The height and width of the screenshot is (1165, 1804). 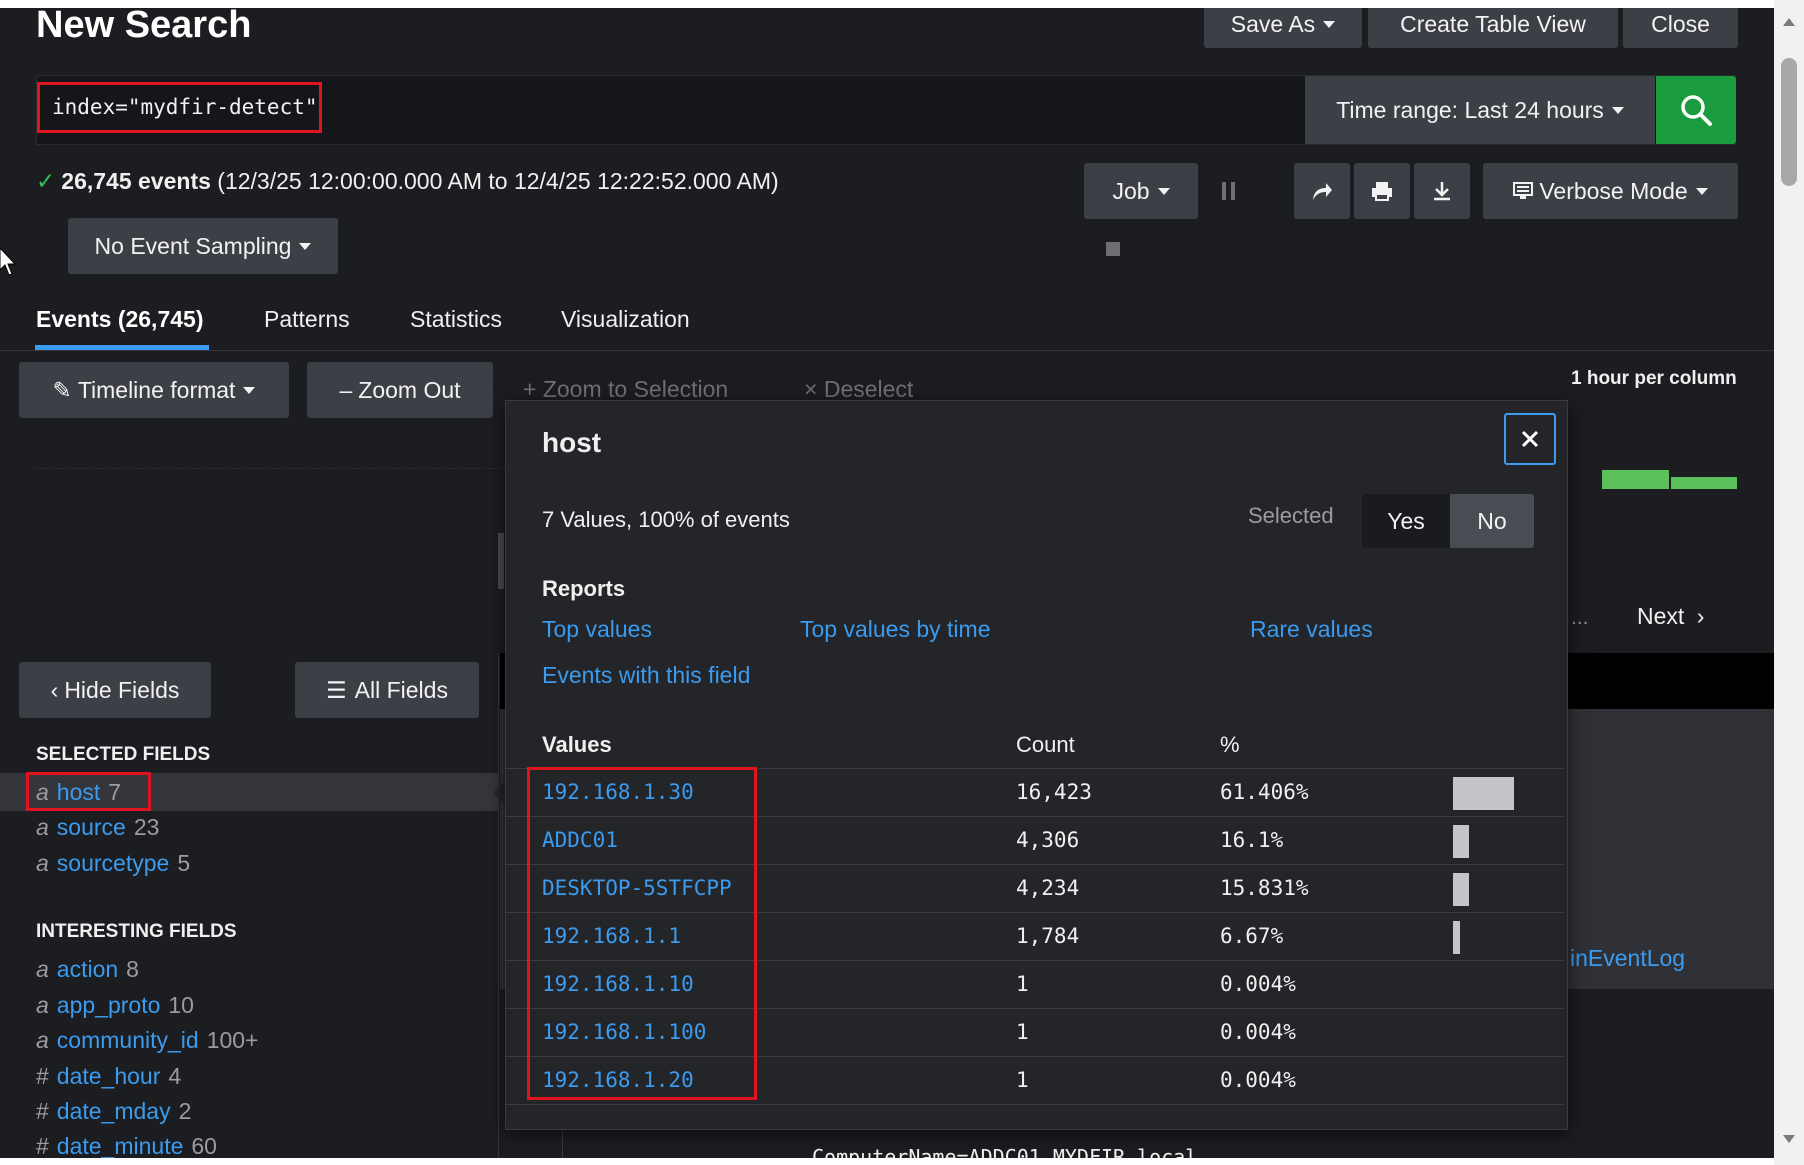 I want to click on top-values-link: Top values, so click(x=597, y=629).